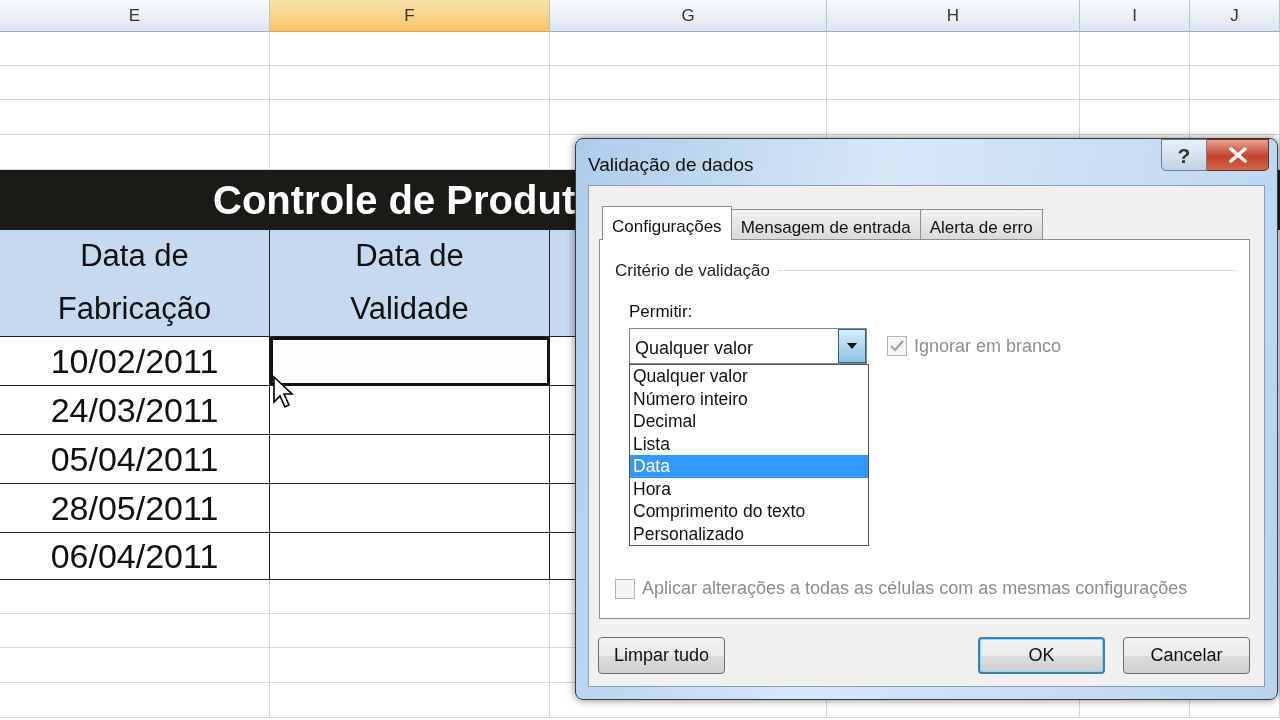  What do you see at coordinates (135, 508) in the screenshot?
I see `date-cell: 28/05/2011` at bounding box center [135, 508].